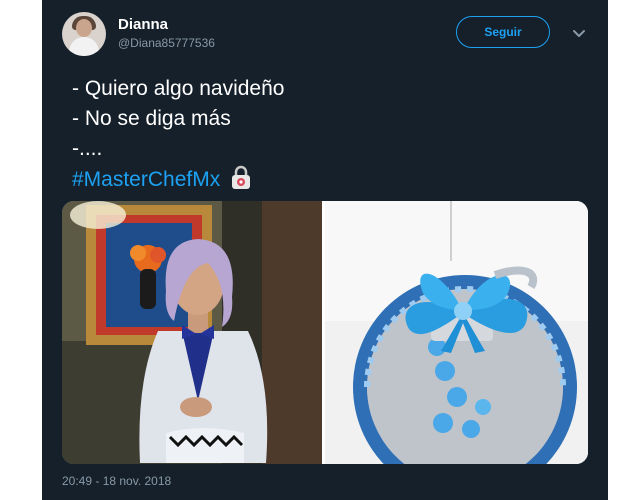 The width and height of the screenshot is (640, 500). I want to click on hashtag-link: #MasterChefMx, so click(146, 179).